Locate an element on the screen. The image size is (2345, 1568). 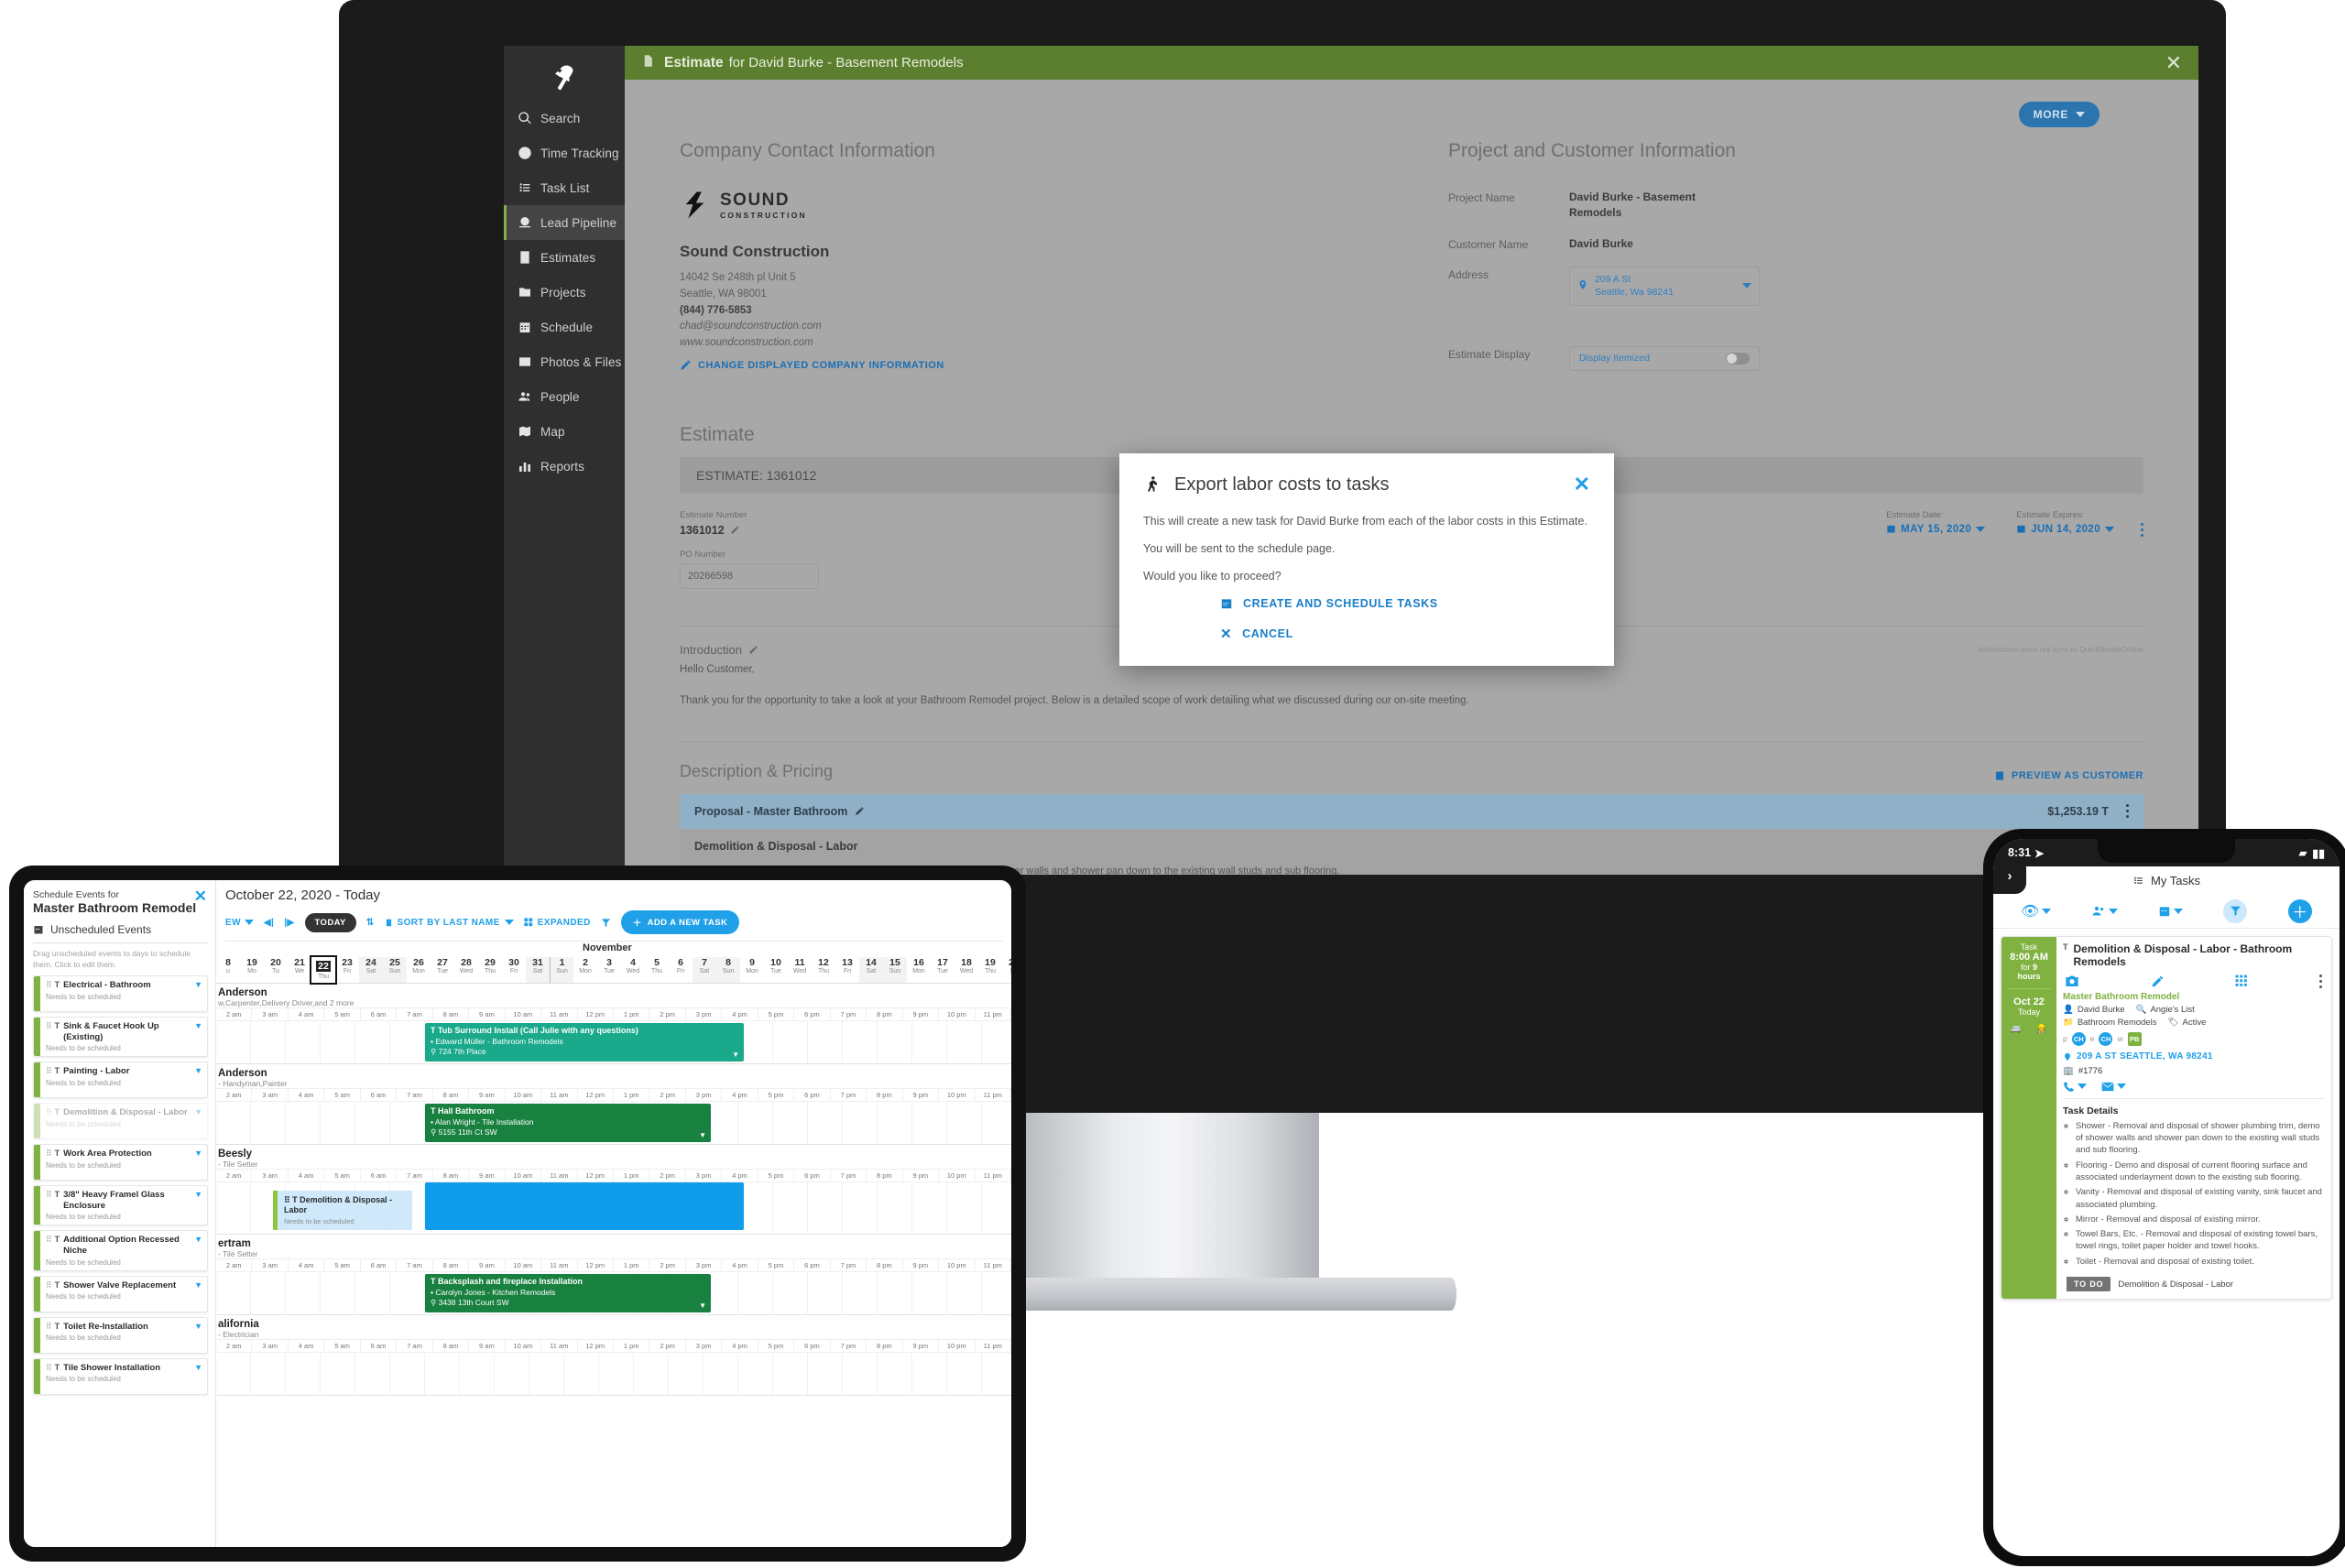
calendar-day: 30 Fri is located at coordinates (514, 970).